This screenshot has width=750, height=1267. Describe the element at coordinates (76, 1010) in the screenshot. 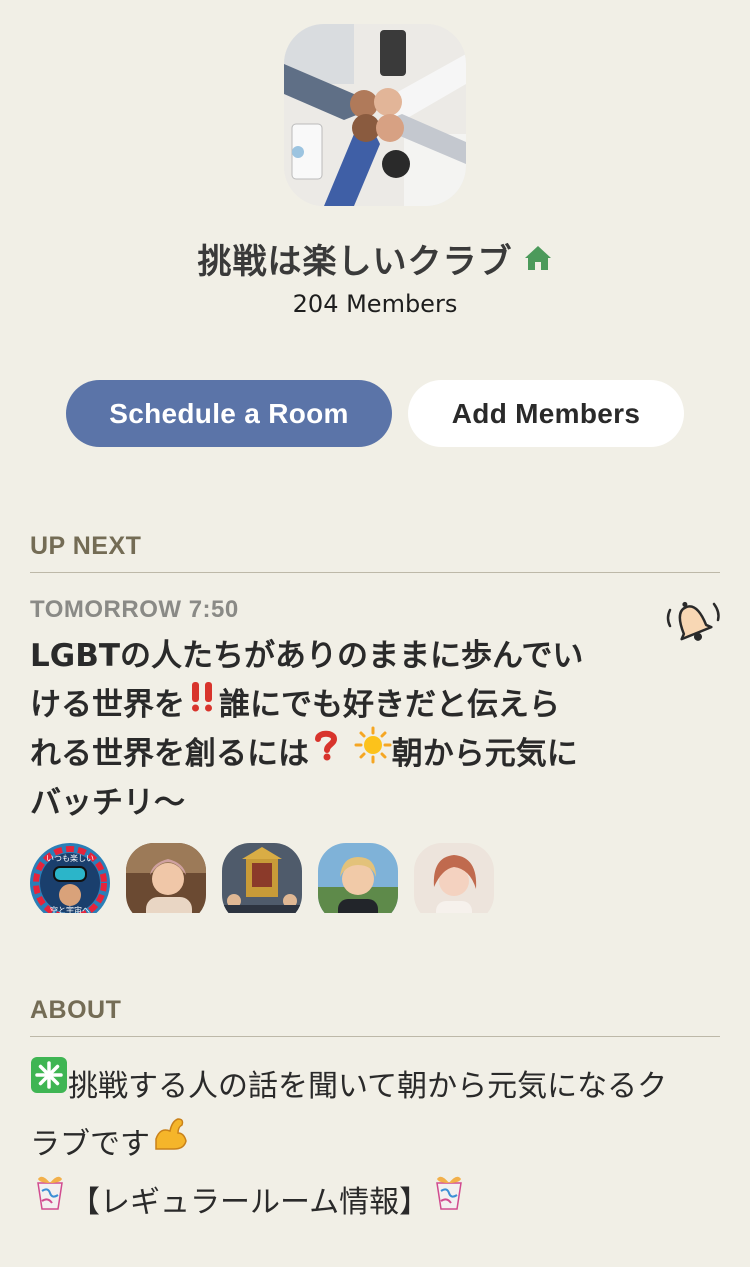

I see `about-label: ABOUT` at that location.